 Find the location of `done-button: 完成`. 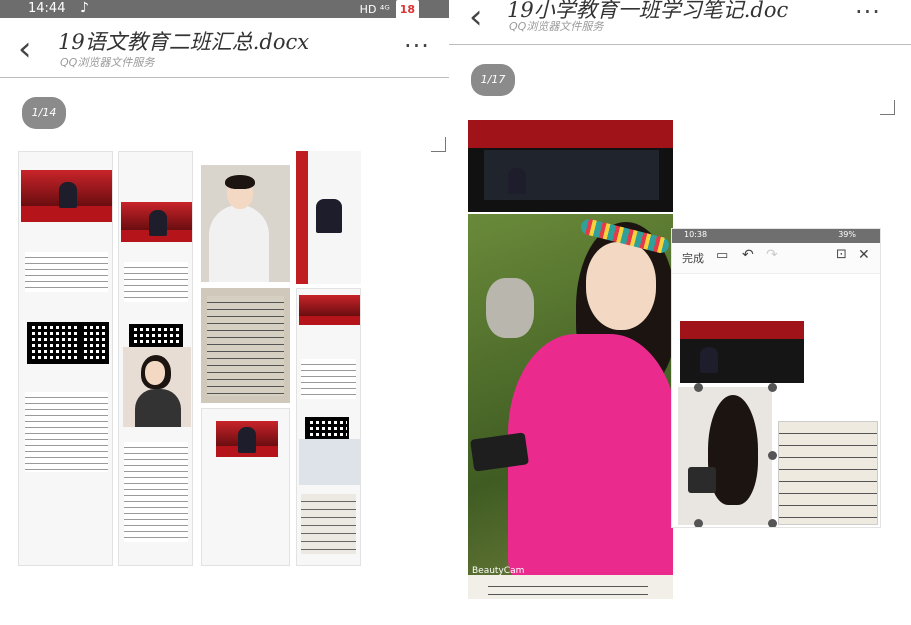

done-button: 完成 is located at coordinates (693, 258).